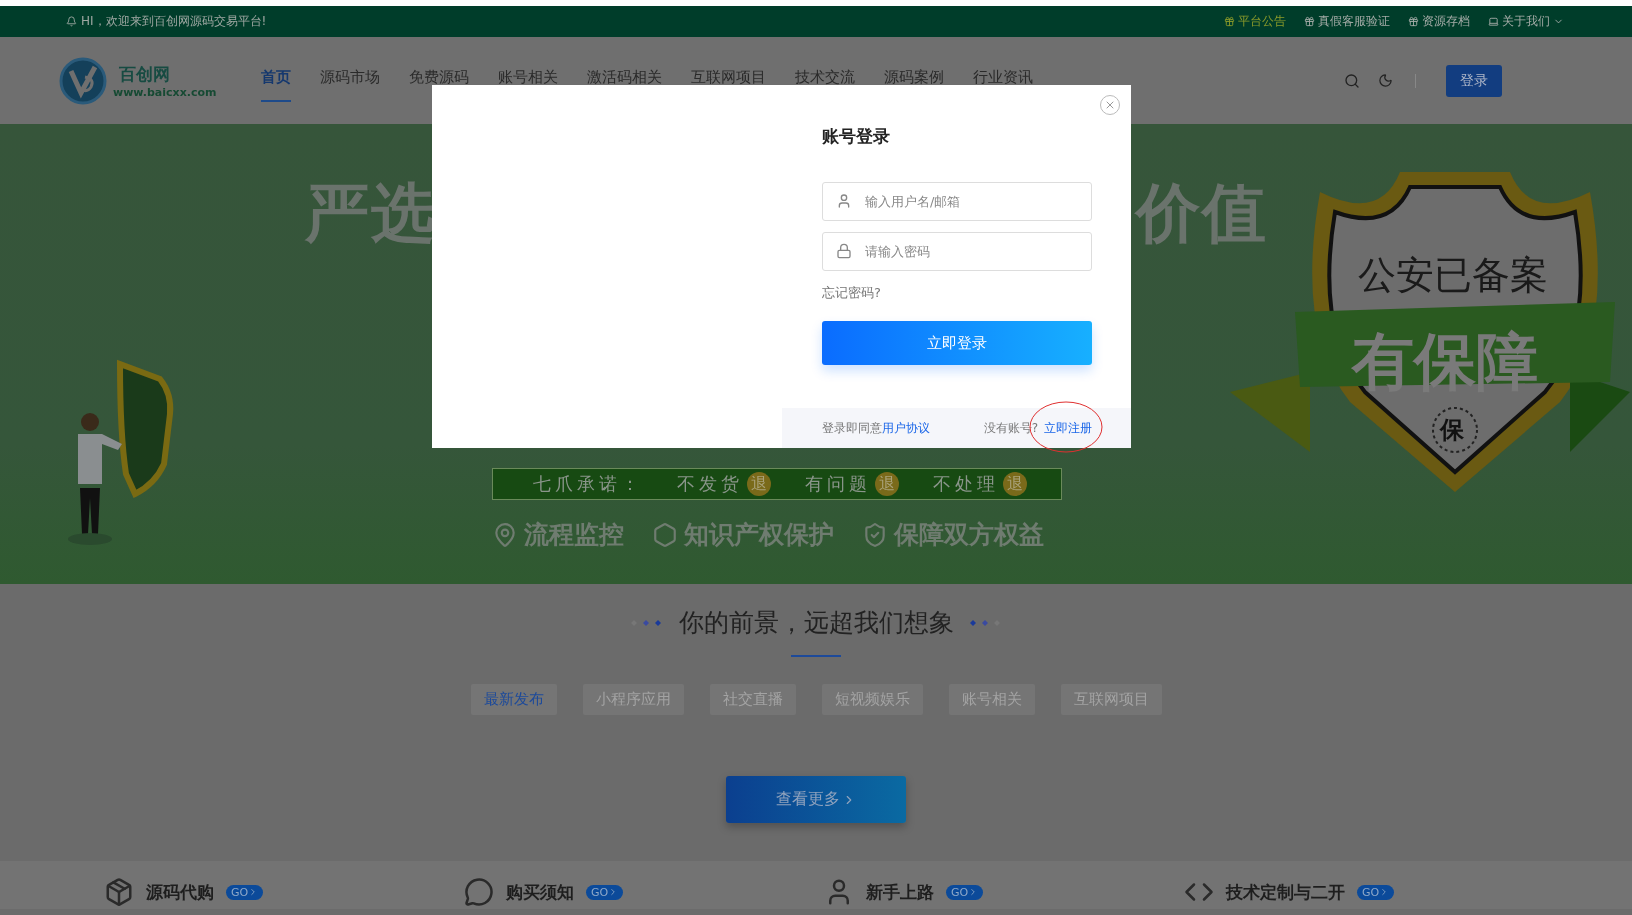 This screenshot has width=1632, height=915. What do you see at coordinates (505, 534) in the screenshot?
I see `location-pin-icon` at bounding box center [505, 534].